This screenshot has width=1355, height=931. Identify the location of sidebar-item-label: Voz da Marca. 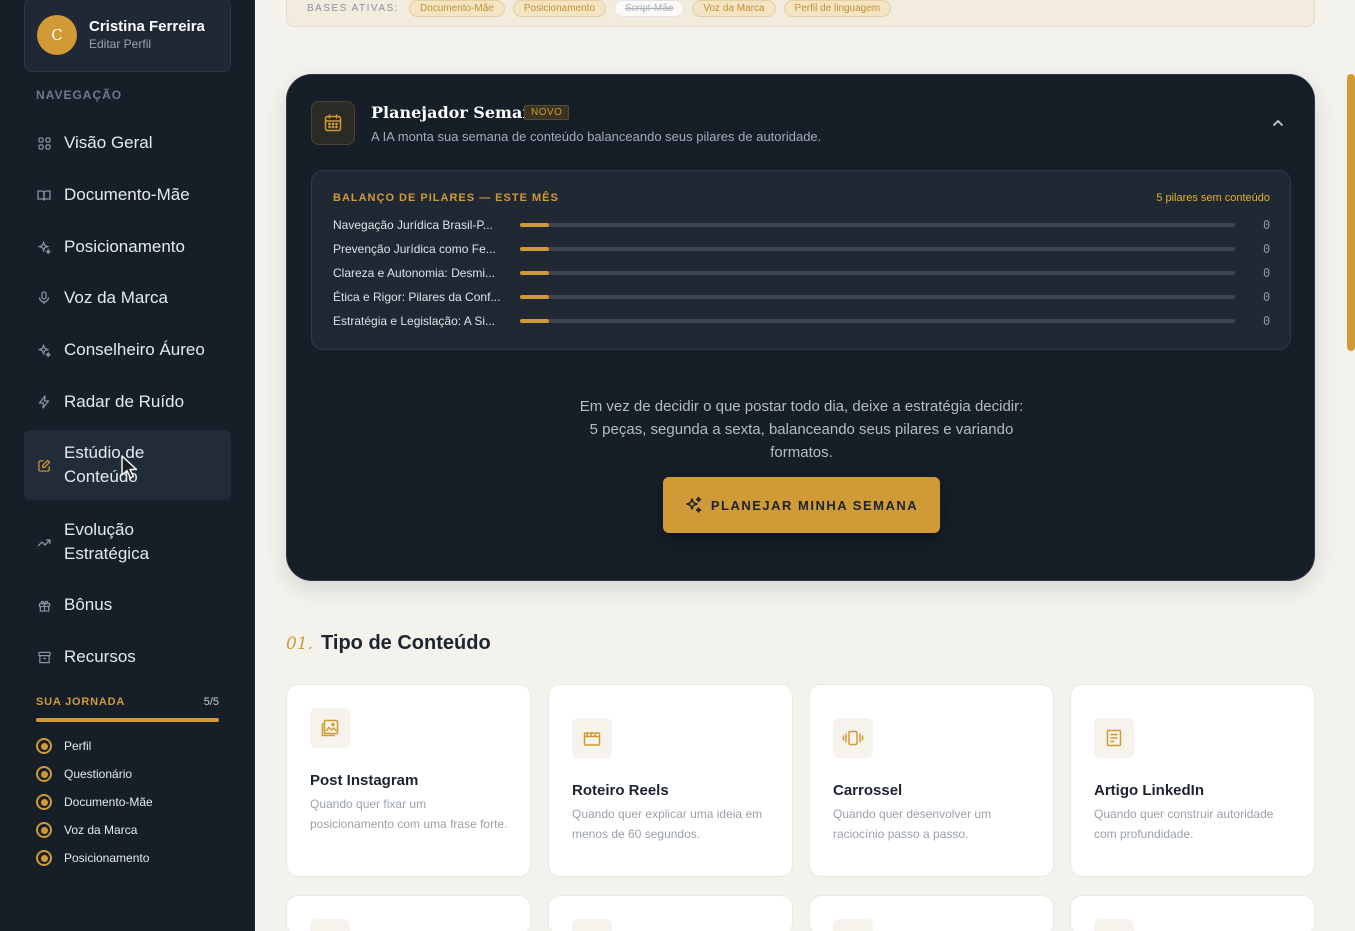
(116, 297).